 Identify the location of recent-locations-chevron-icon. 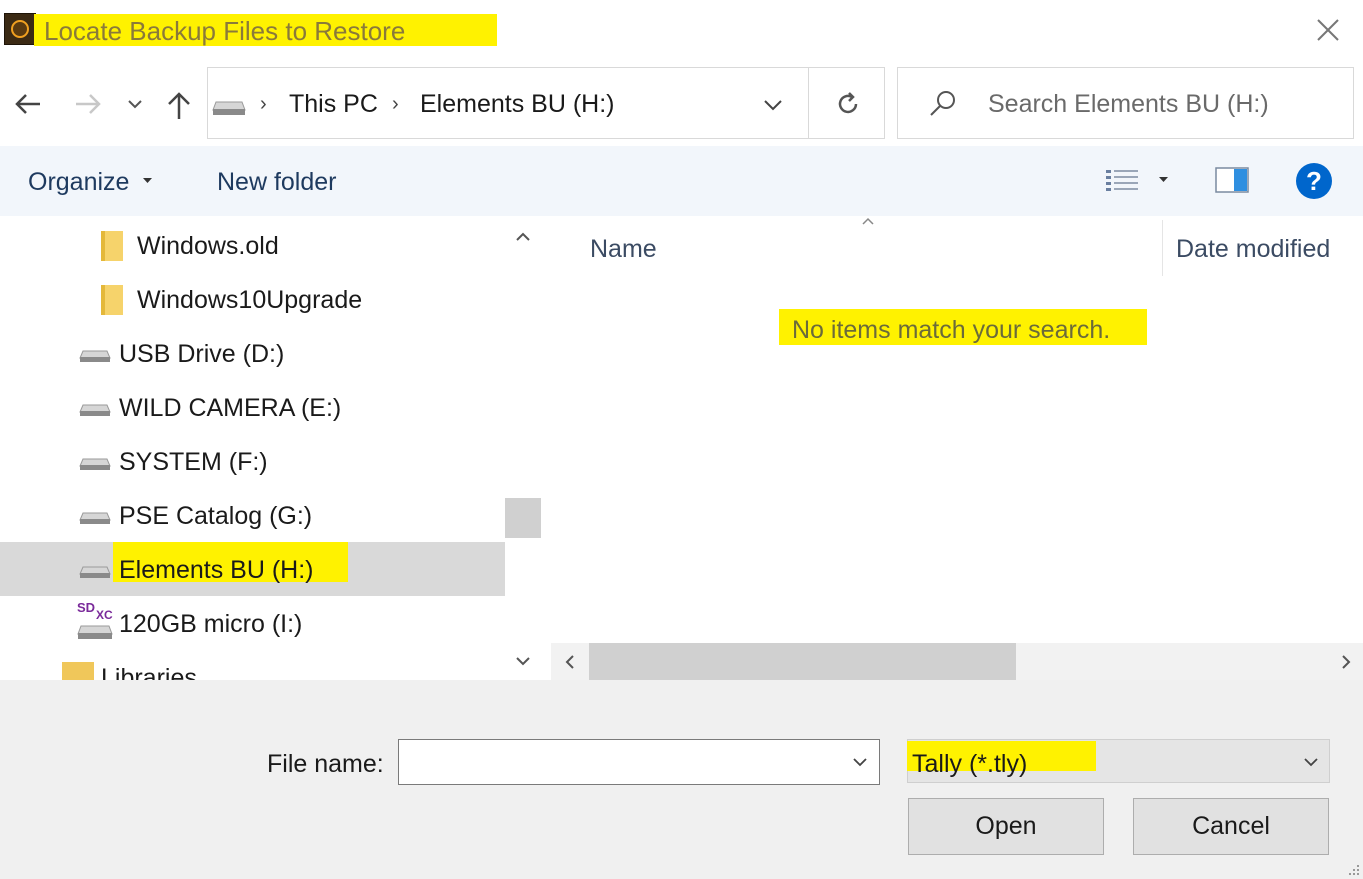
(135, 104).